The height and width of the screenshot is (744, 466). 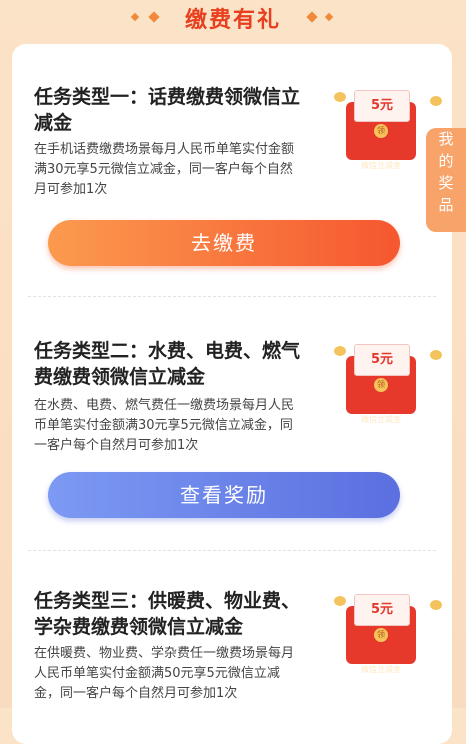 What do you see at coordinates (224, 495) in the screenshot?
I see `view-rewards-button: 查看奖励` at bounding box center [224, 495].